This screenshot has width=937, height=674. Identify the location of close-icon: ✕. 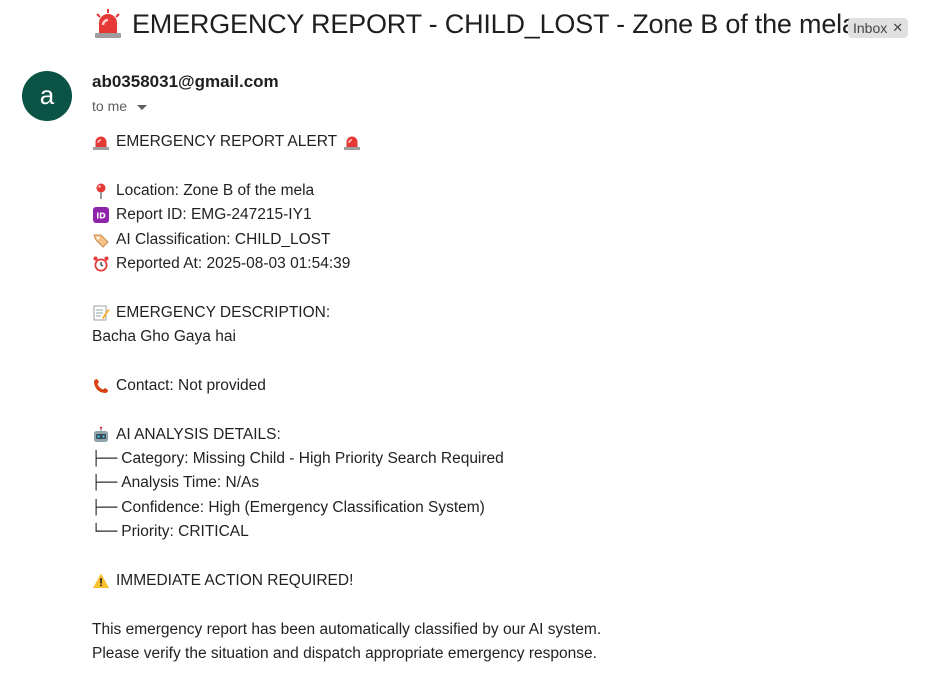
(897, 28).